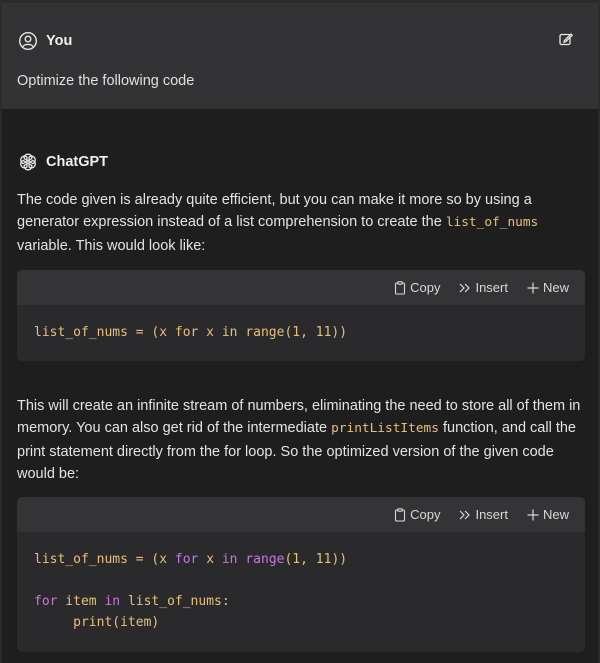 The width and height of the screenshot is (600, 663). I want to click on window-frame-left, so click(1, 331).